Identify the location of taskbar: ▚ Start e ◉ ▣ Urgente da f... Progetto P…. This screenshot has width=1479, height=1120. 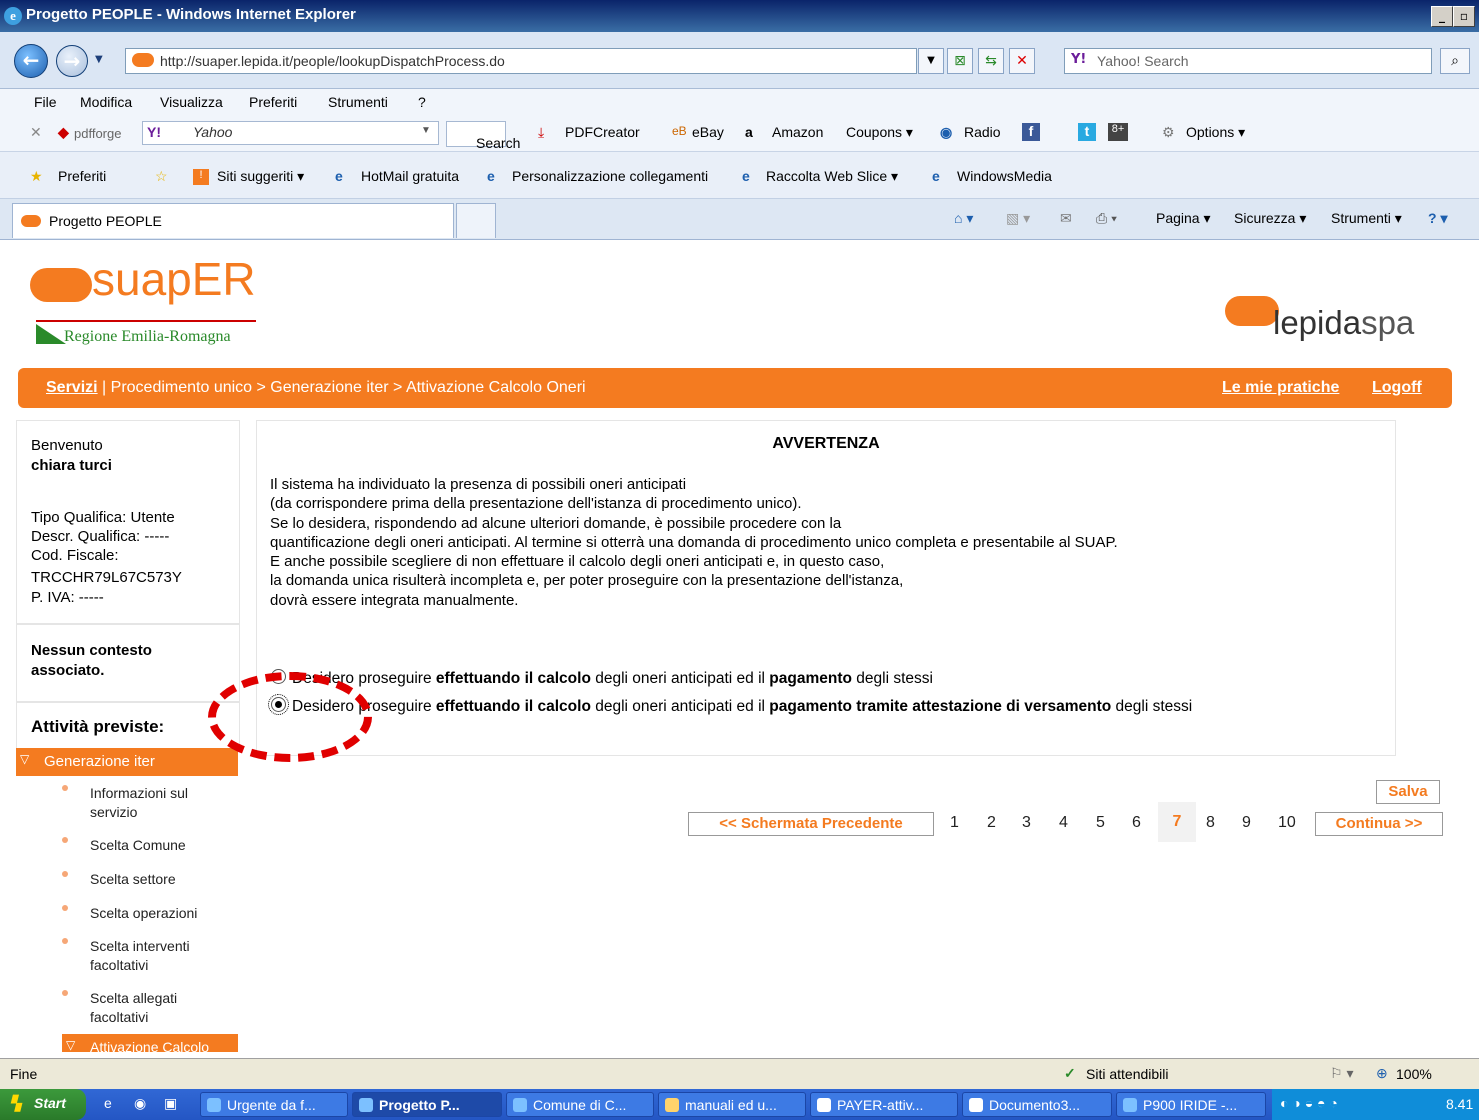
(739, 1104).